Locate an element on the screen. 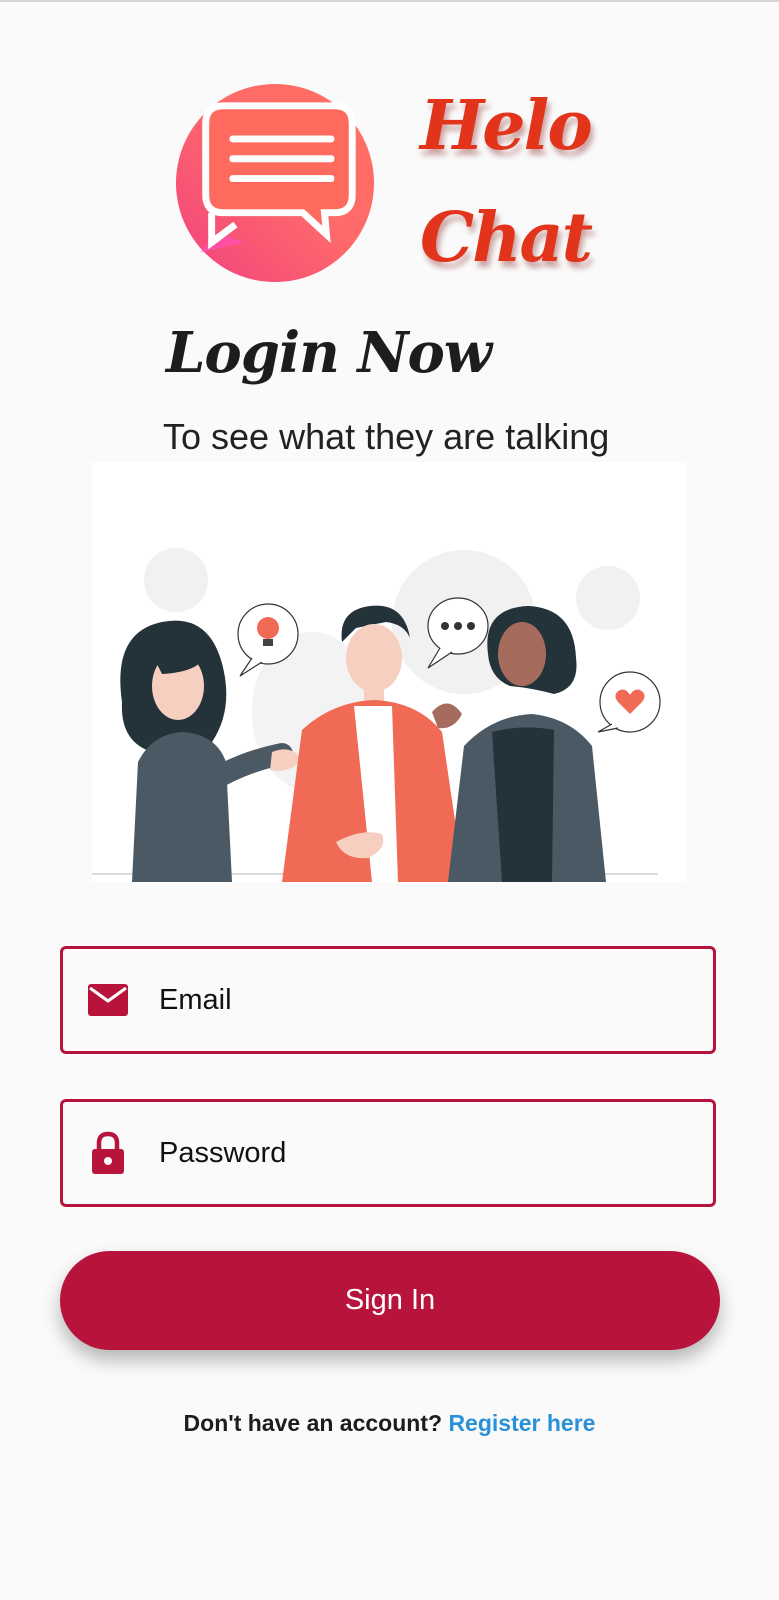  email-input is located at coordinates (419, 1000).